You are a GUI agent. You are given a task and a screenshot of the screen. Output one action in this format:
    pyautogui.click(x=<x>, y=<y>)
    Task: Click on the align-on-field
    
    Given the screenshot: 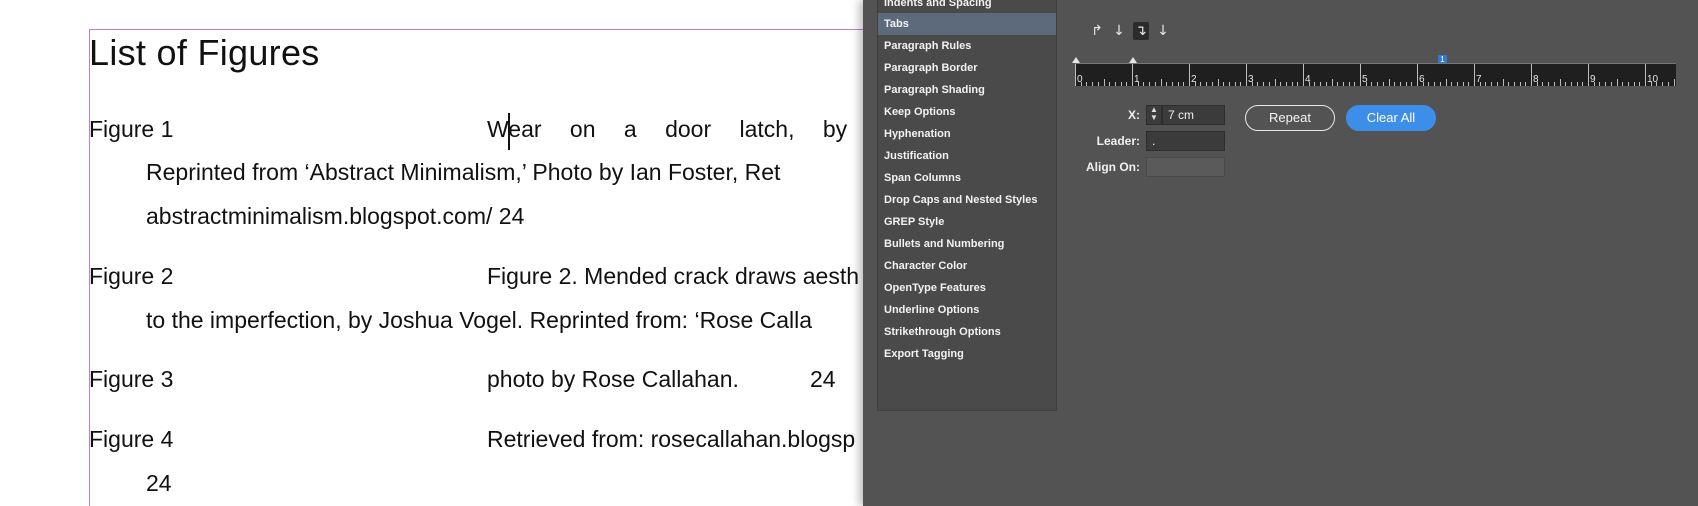 What is the action you would take?
    pyautogui.click(x=1185, y=167)
    